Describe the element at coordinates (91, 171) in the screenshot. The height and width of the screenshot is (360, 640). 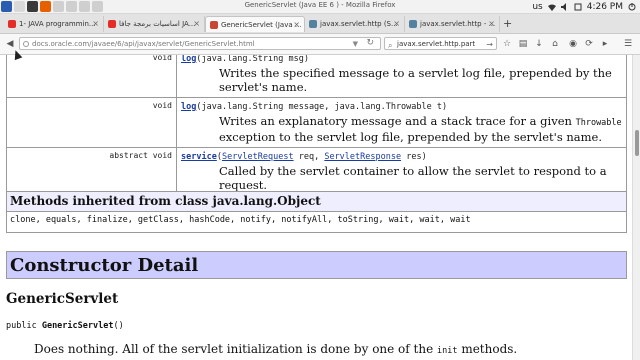
I see `method-modifier: abstract void` at that location.